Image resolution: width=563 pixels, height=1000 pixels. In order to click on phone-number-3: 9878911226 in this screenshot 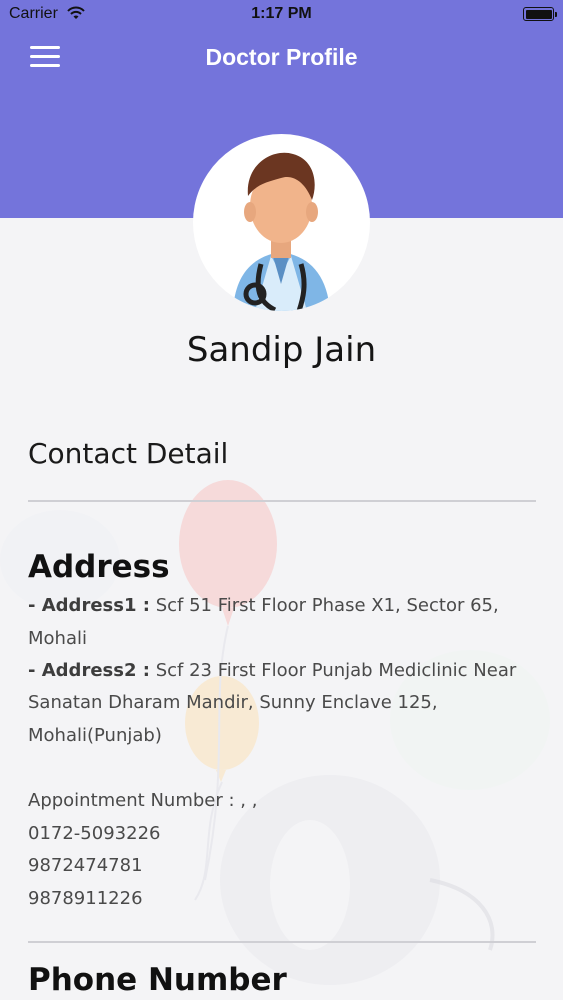, I will do `click(285, 899)`.